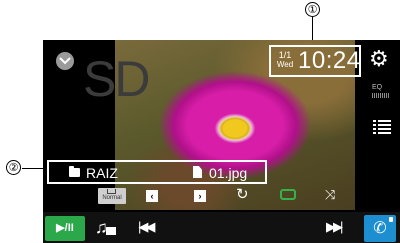 The width and height of the screenshot is (400, 243). What do you see at coordinates (111, 231) in the screenshot?
I see `photo-sub-icon` at bounding box center [111, 231].